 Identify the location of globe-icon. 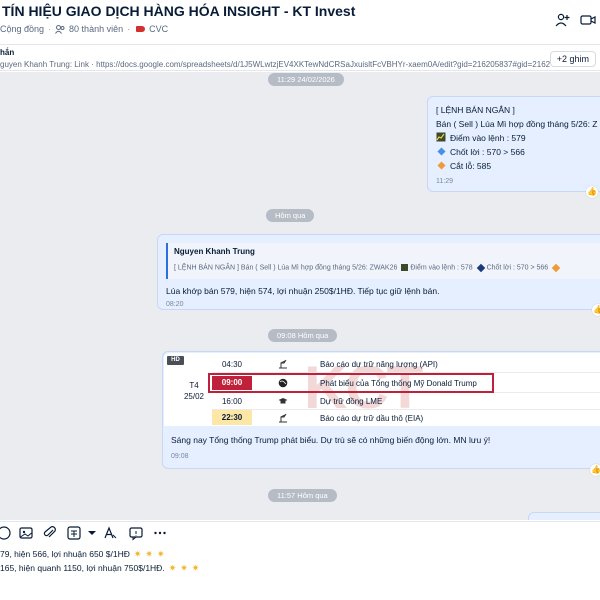
(283, 383).